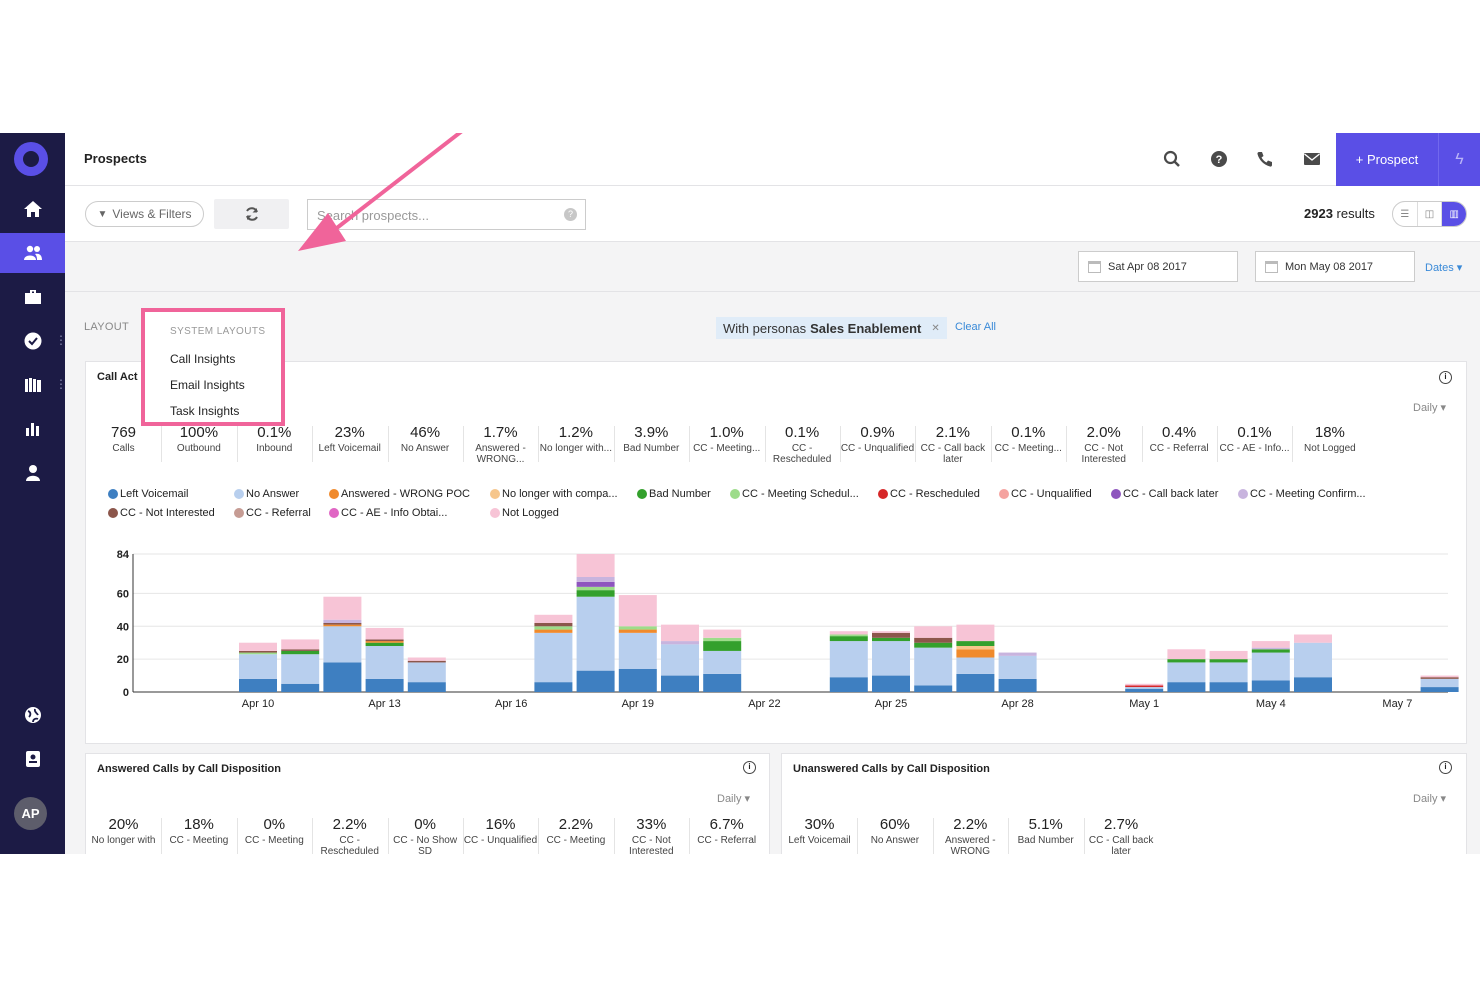 The image size is (1480, 987). Describe the element at coordinates (1164, 494) in the screenshot. I see `legend-item: CC - Call back later` at that location.